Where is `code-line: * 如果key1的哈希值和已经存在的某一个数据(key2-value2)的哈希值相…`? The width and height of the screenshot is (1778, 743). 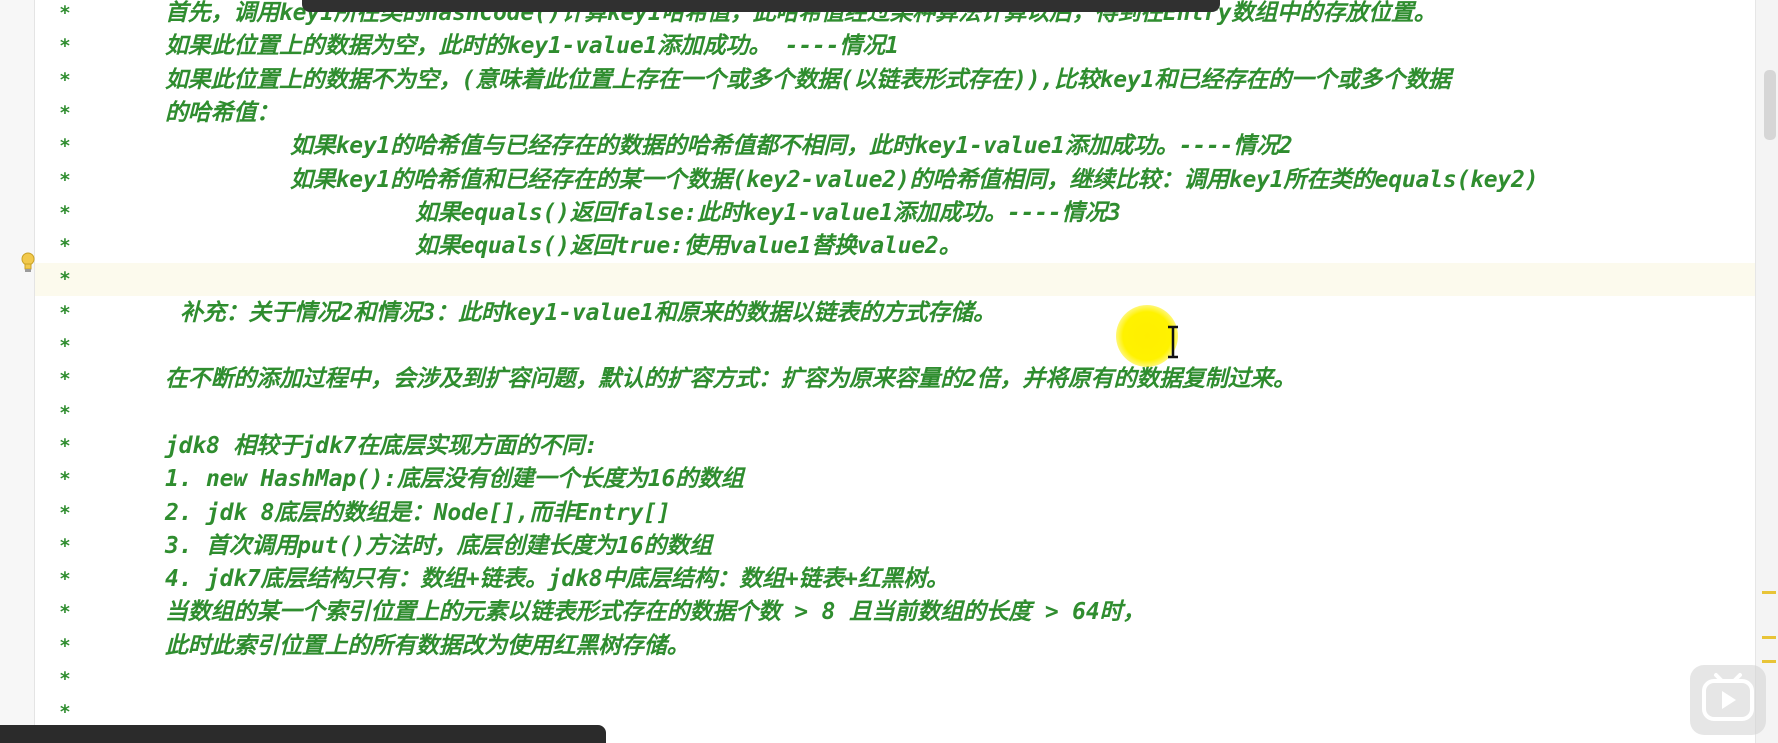
code-line: * 如果key1的哈希值和已经存在的某一个数据(key2-value2)的哈希值相… is located at coordinates (895, 180).